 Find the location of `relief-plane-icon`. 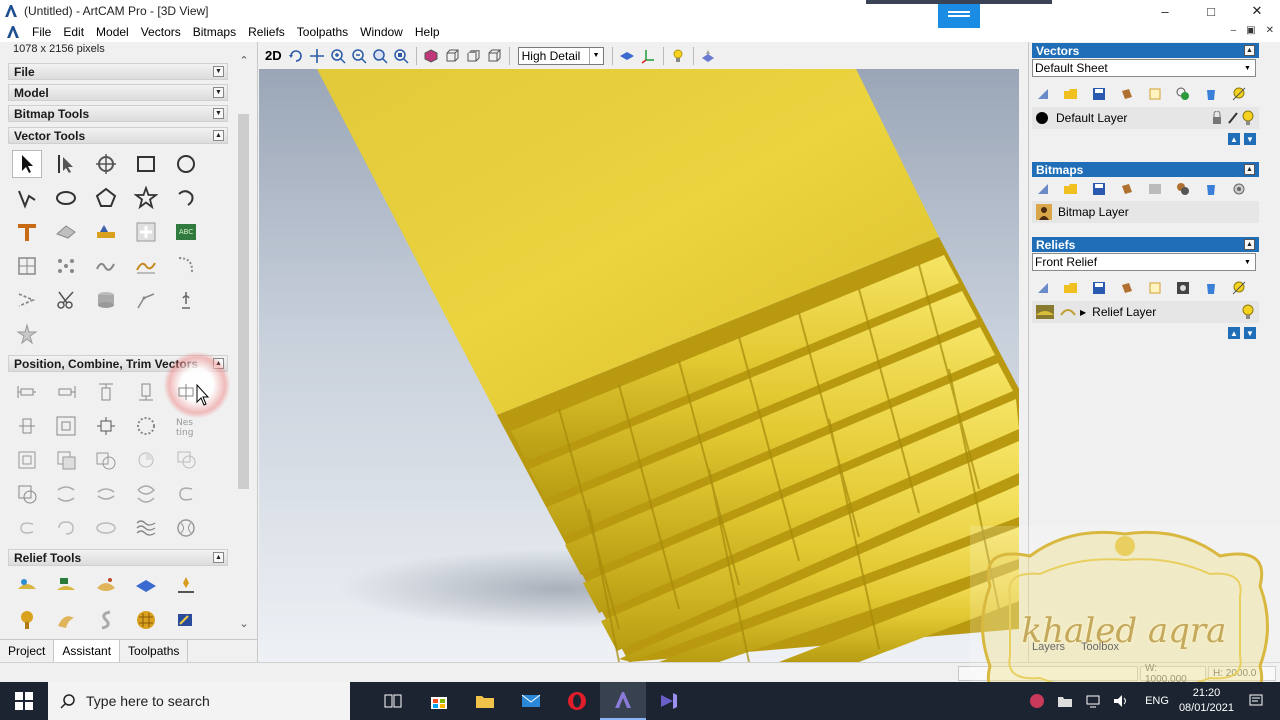

relief-plane-icon is located at coordinates (146, 586).